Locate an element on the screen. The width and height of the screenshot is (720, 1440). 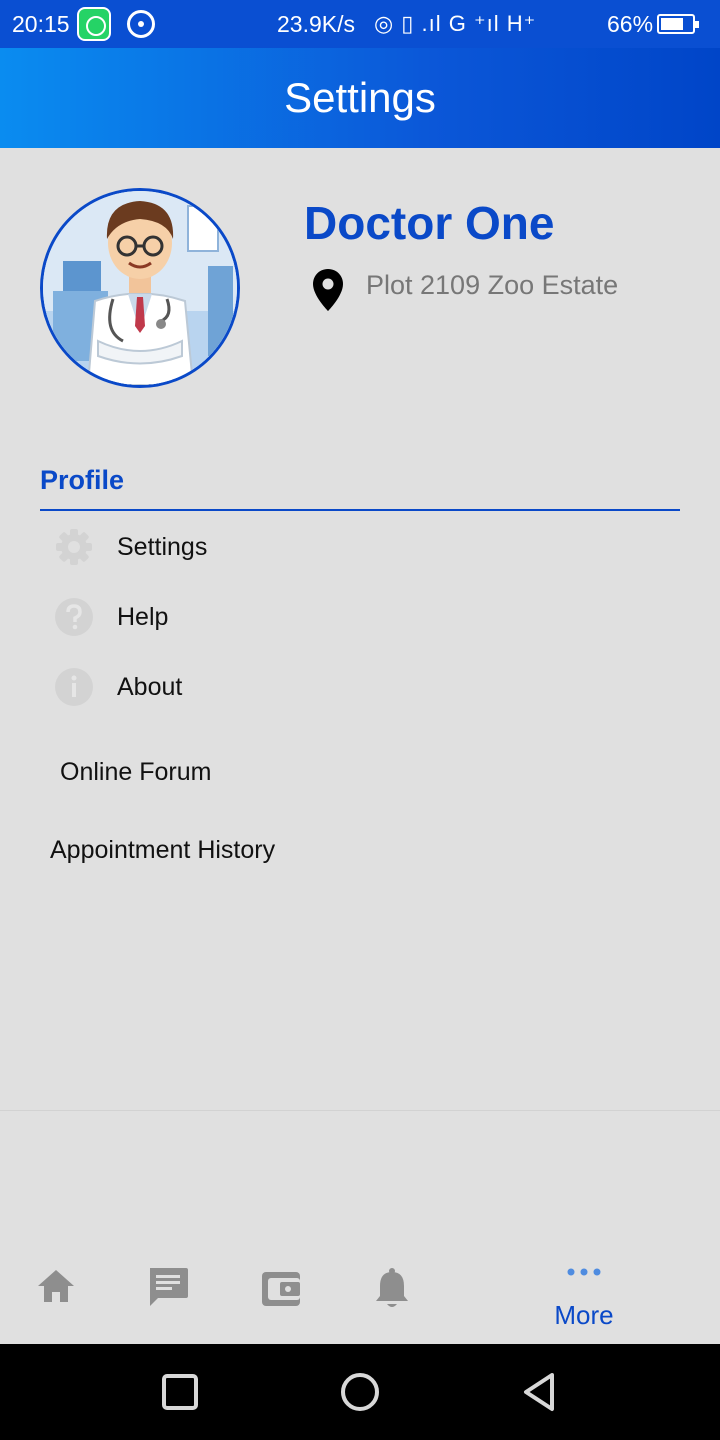
gear-icon is located at coordinates (74, 547).